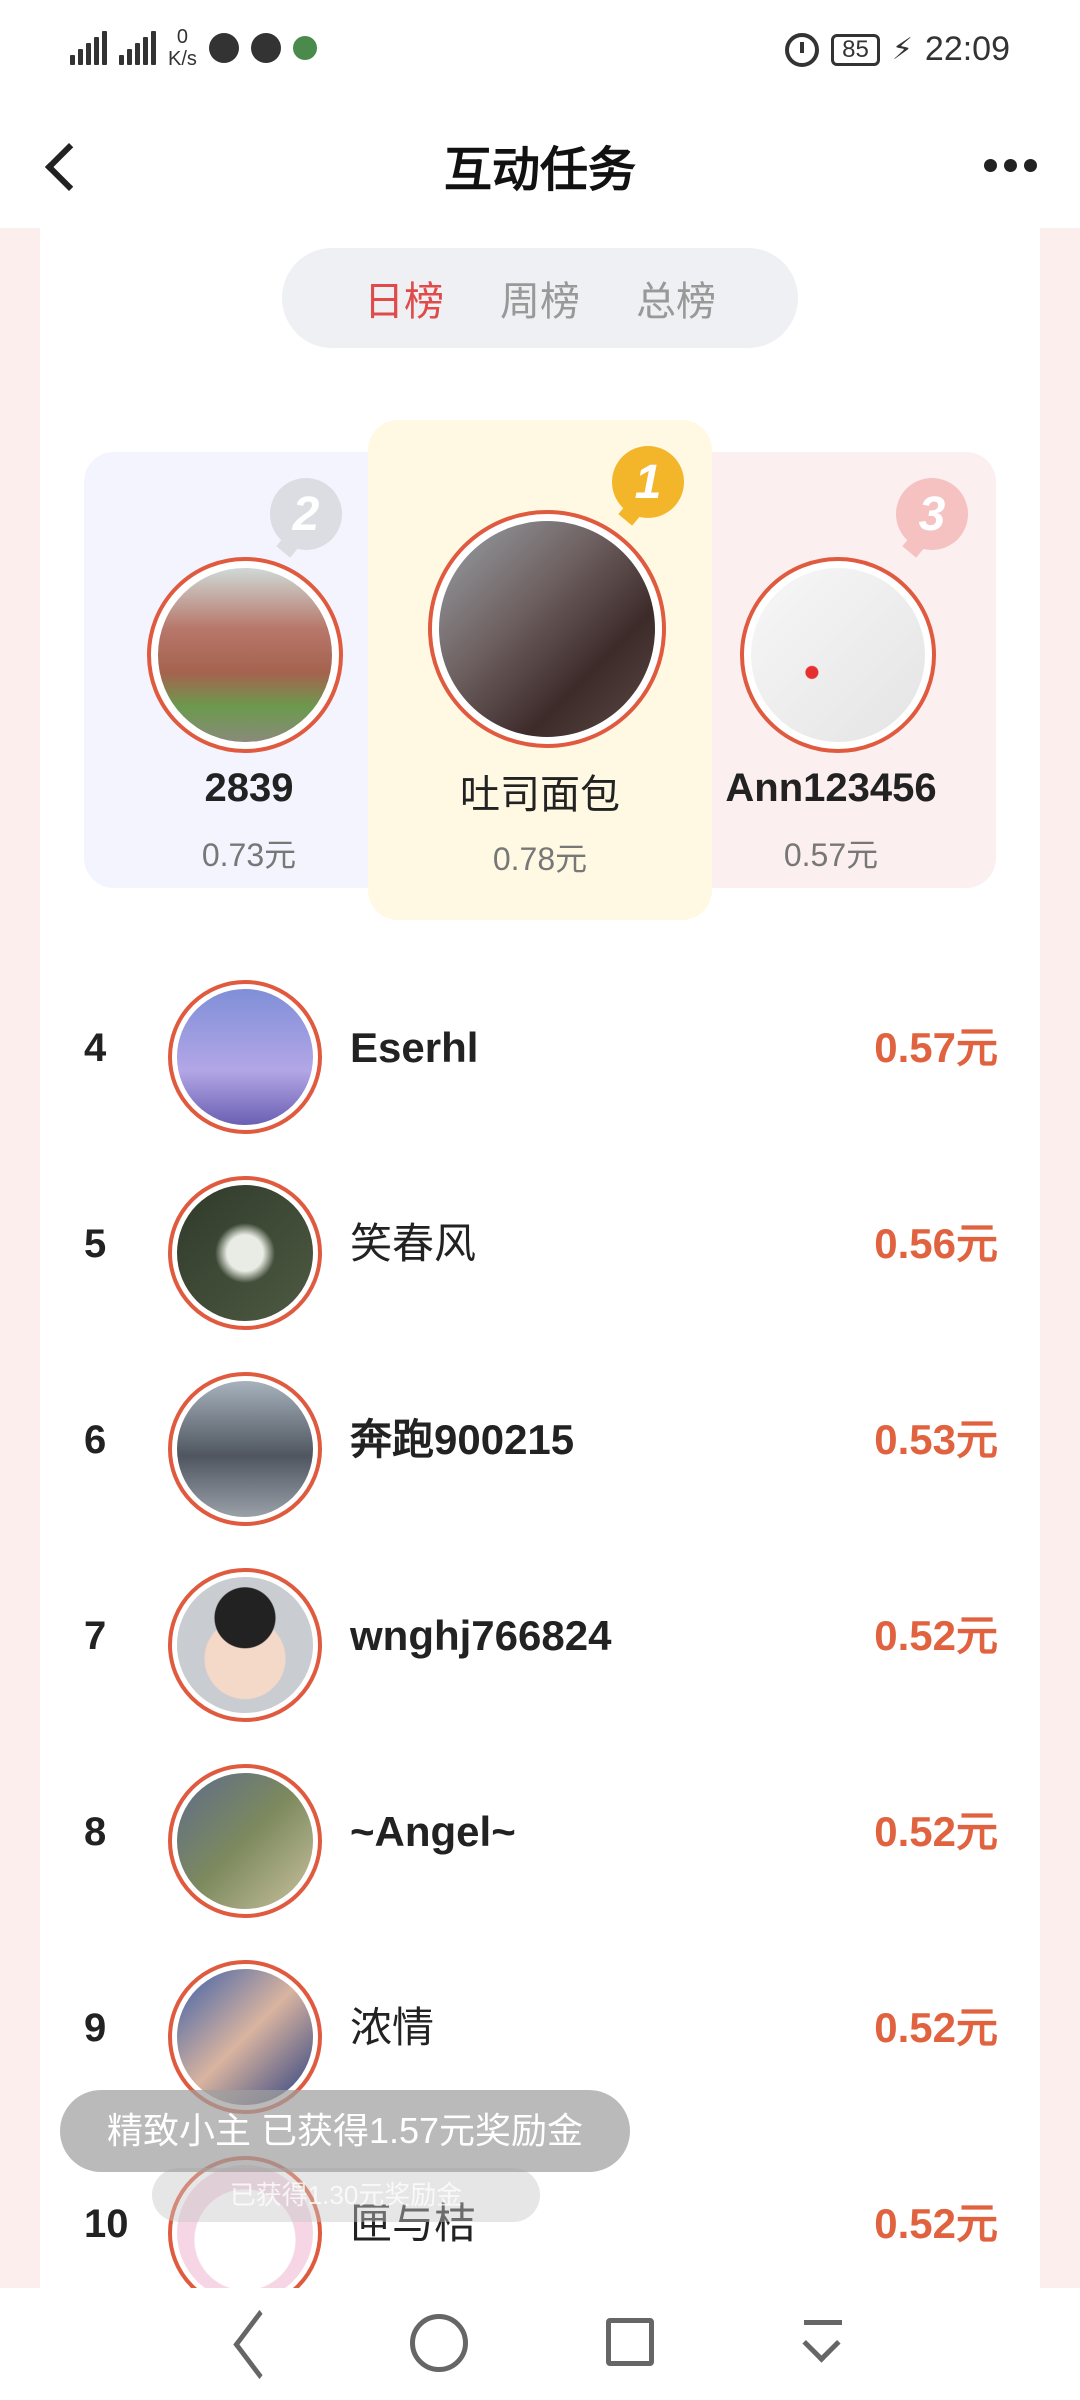 This screenshot has height=2400, width=1080. Describe the element at coordinates (648, 482) in the screenshot. I see `rank-badge-1: 1` at that location.